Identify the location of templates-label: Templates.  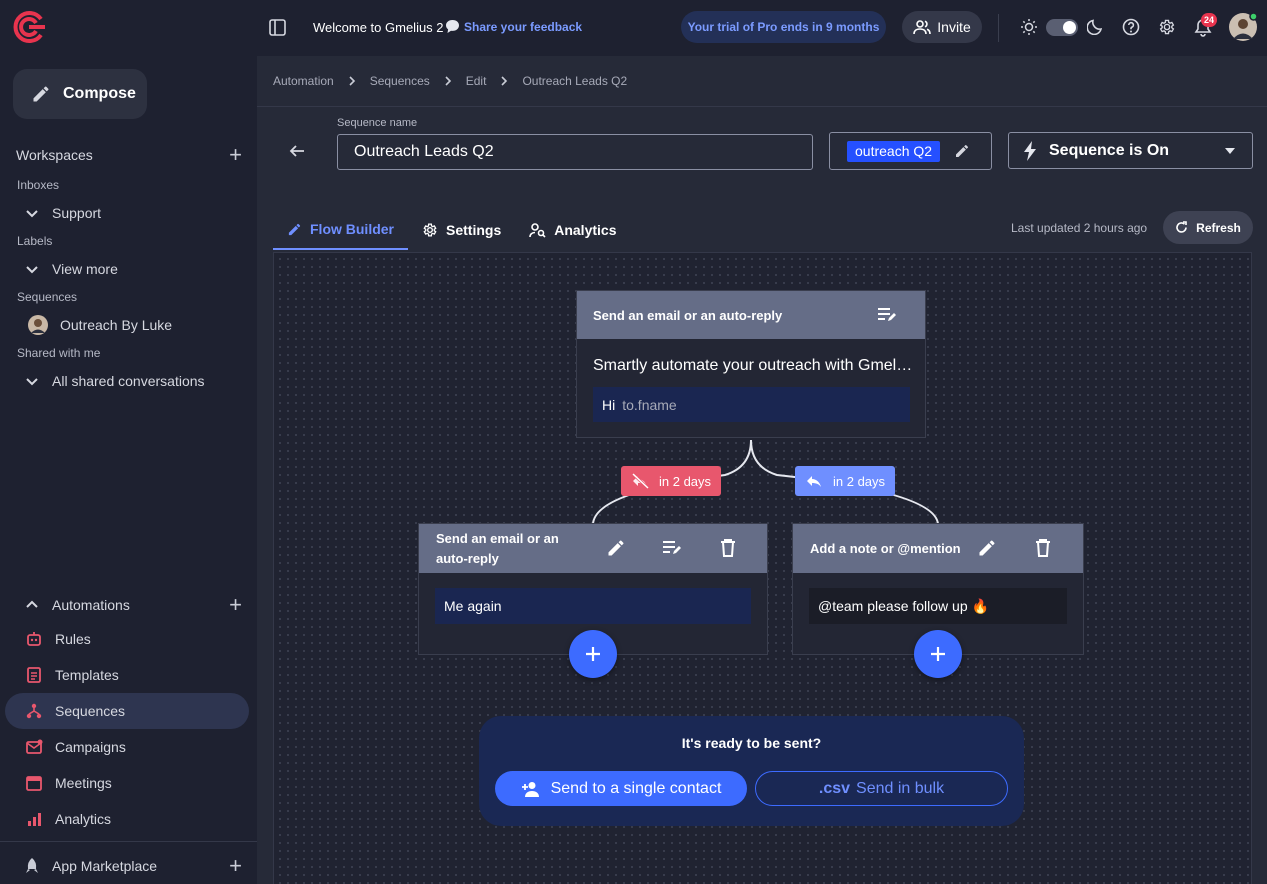
(87, 675).